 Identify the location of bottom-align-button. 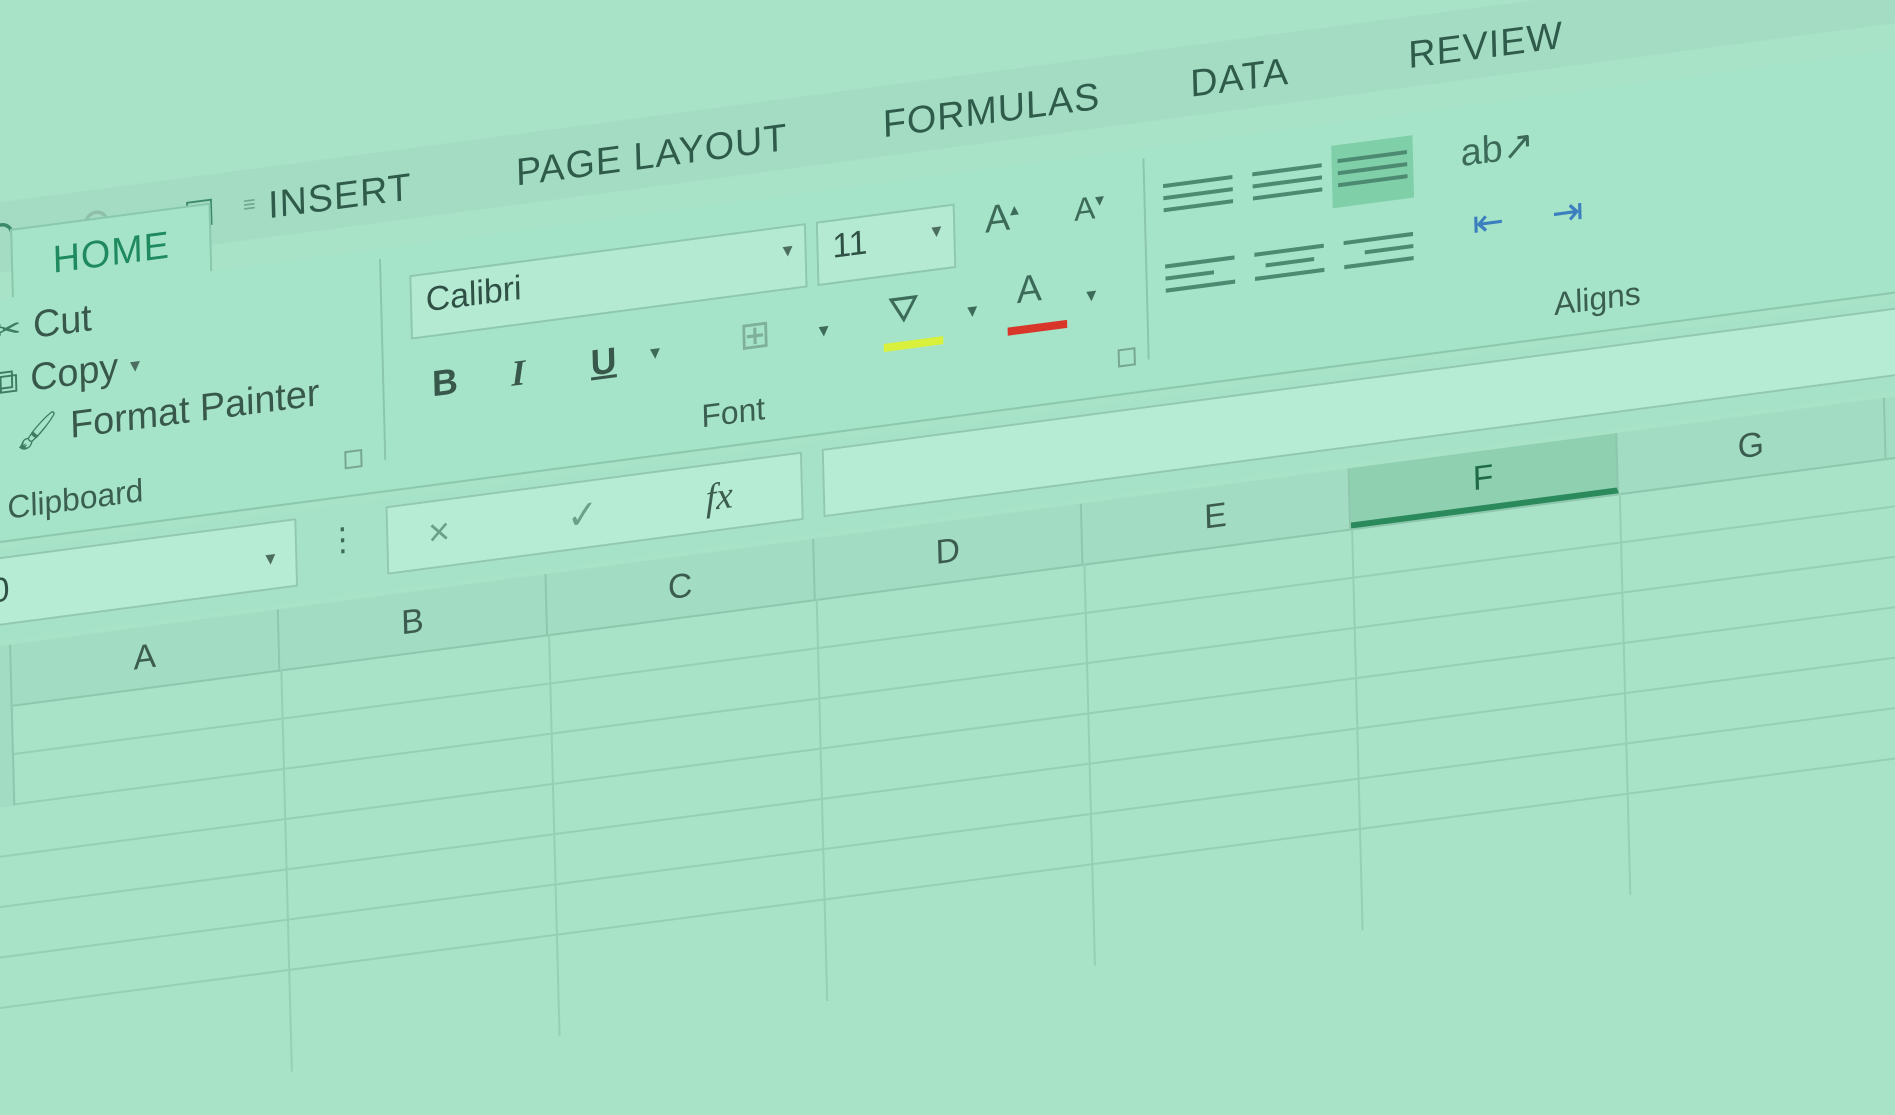
(1373, 172).